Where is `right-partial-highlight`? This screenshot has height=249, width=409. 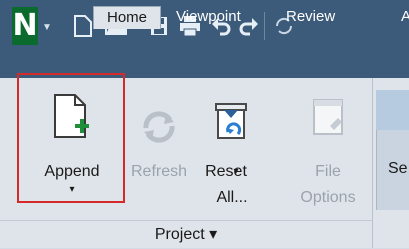
right-partial-highlight is located at coordinates (392, 110).